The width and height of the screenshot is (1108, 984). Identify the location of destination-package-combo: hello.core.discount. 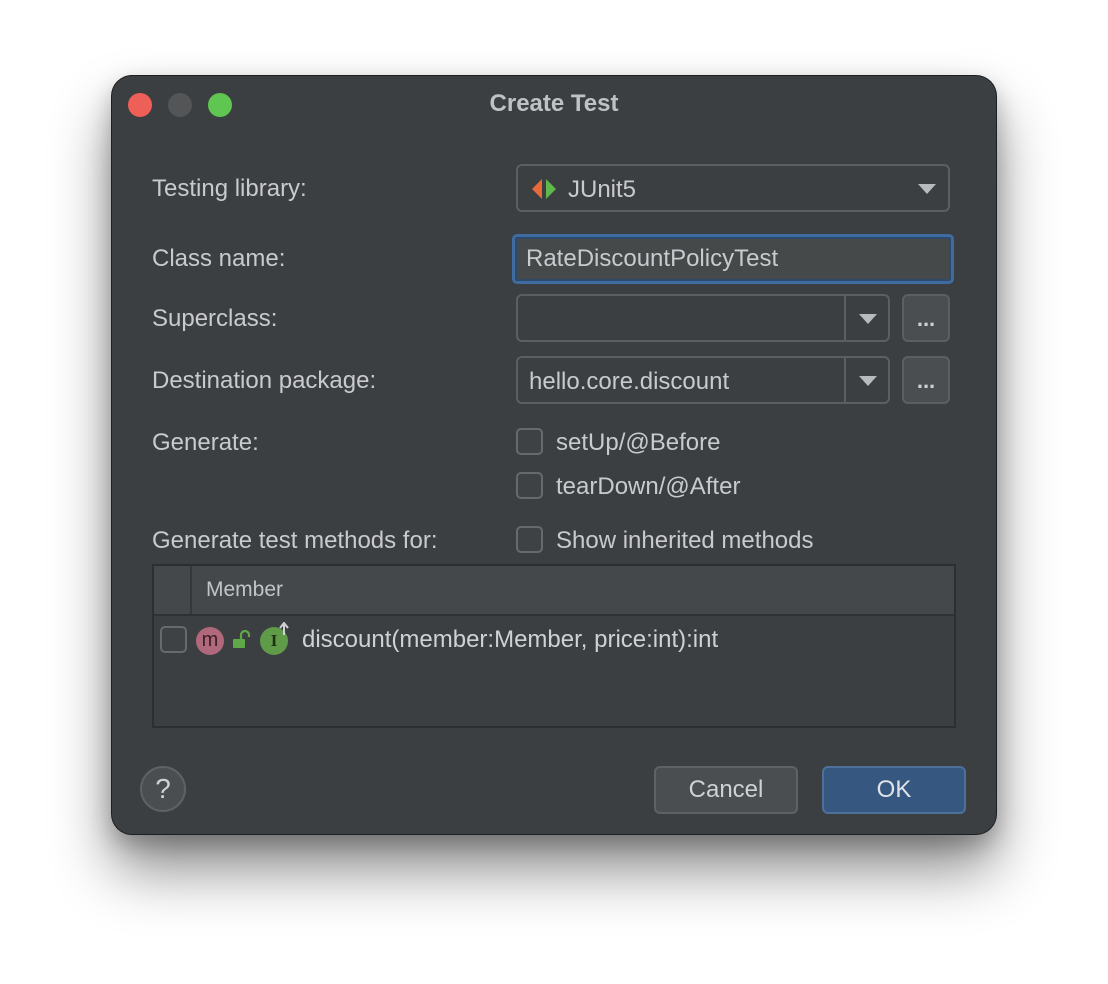
(703, 380).